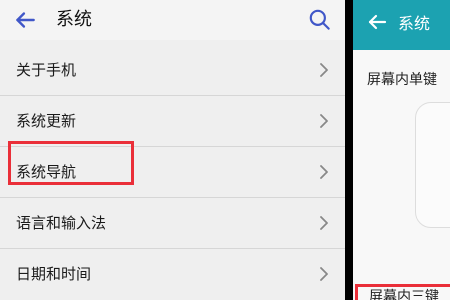  Describe the element at coordinates (172, 20) in the screenshot. I see `left-header: 系统` at that location.